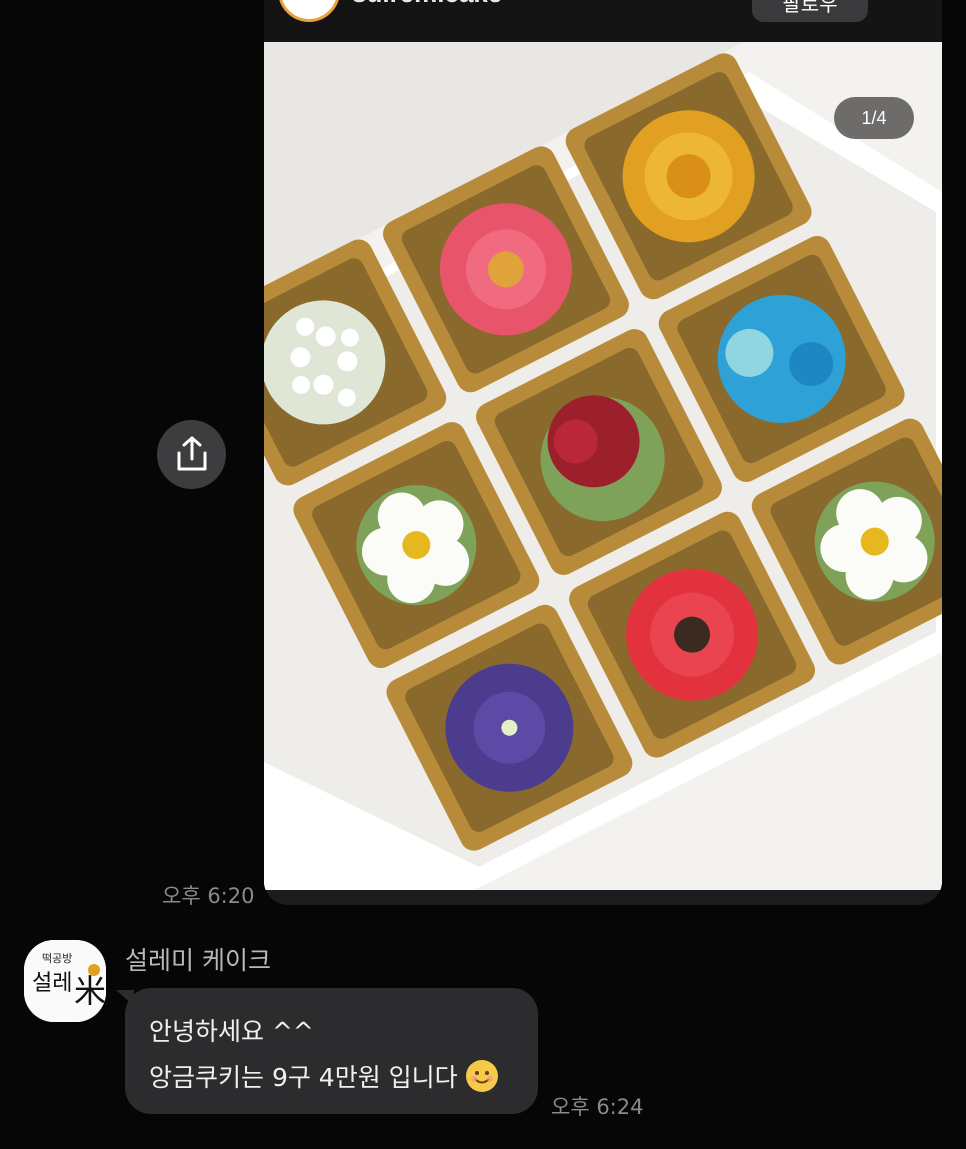  I want to click on share-button, so click(191, 454).